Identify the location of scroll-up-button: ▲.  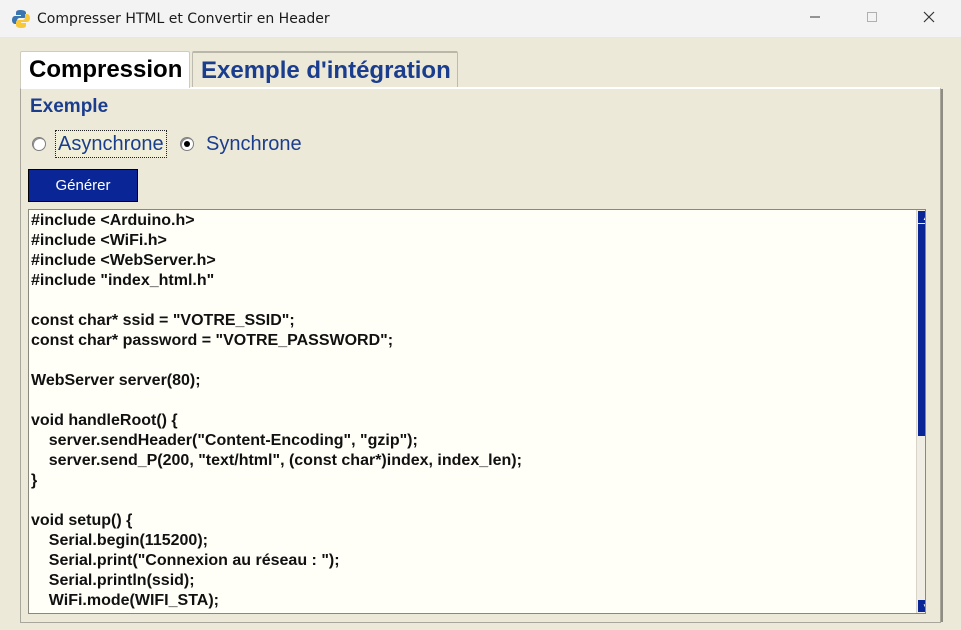
(921, 217).